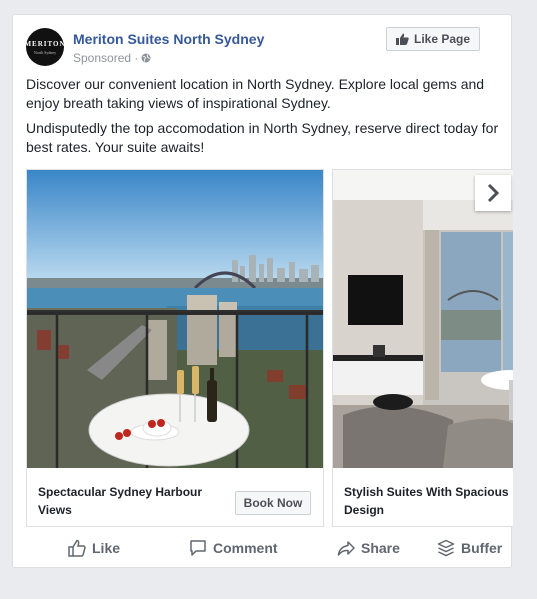 Image resolution: width=537 pixels, height=599 pixels. What do you see at coordinates (146, 58) in the screenshot?
I see `globe-icon` at bounding box center [146, 58].